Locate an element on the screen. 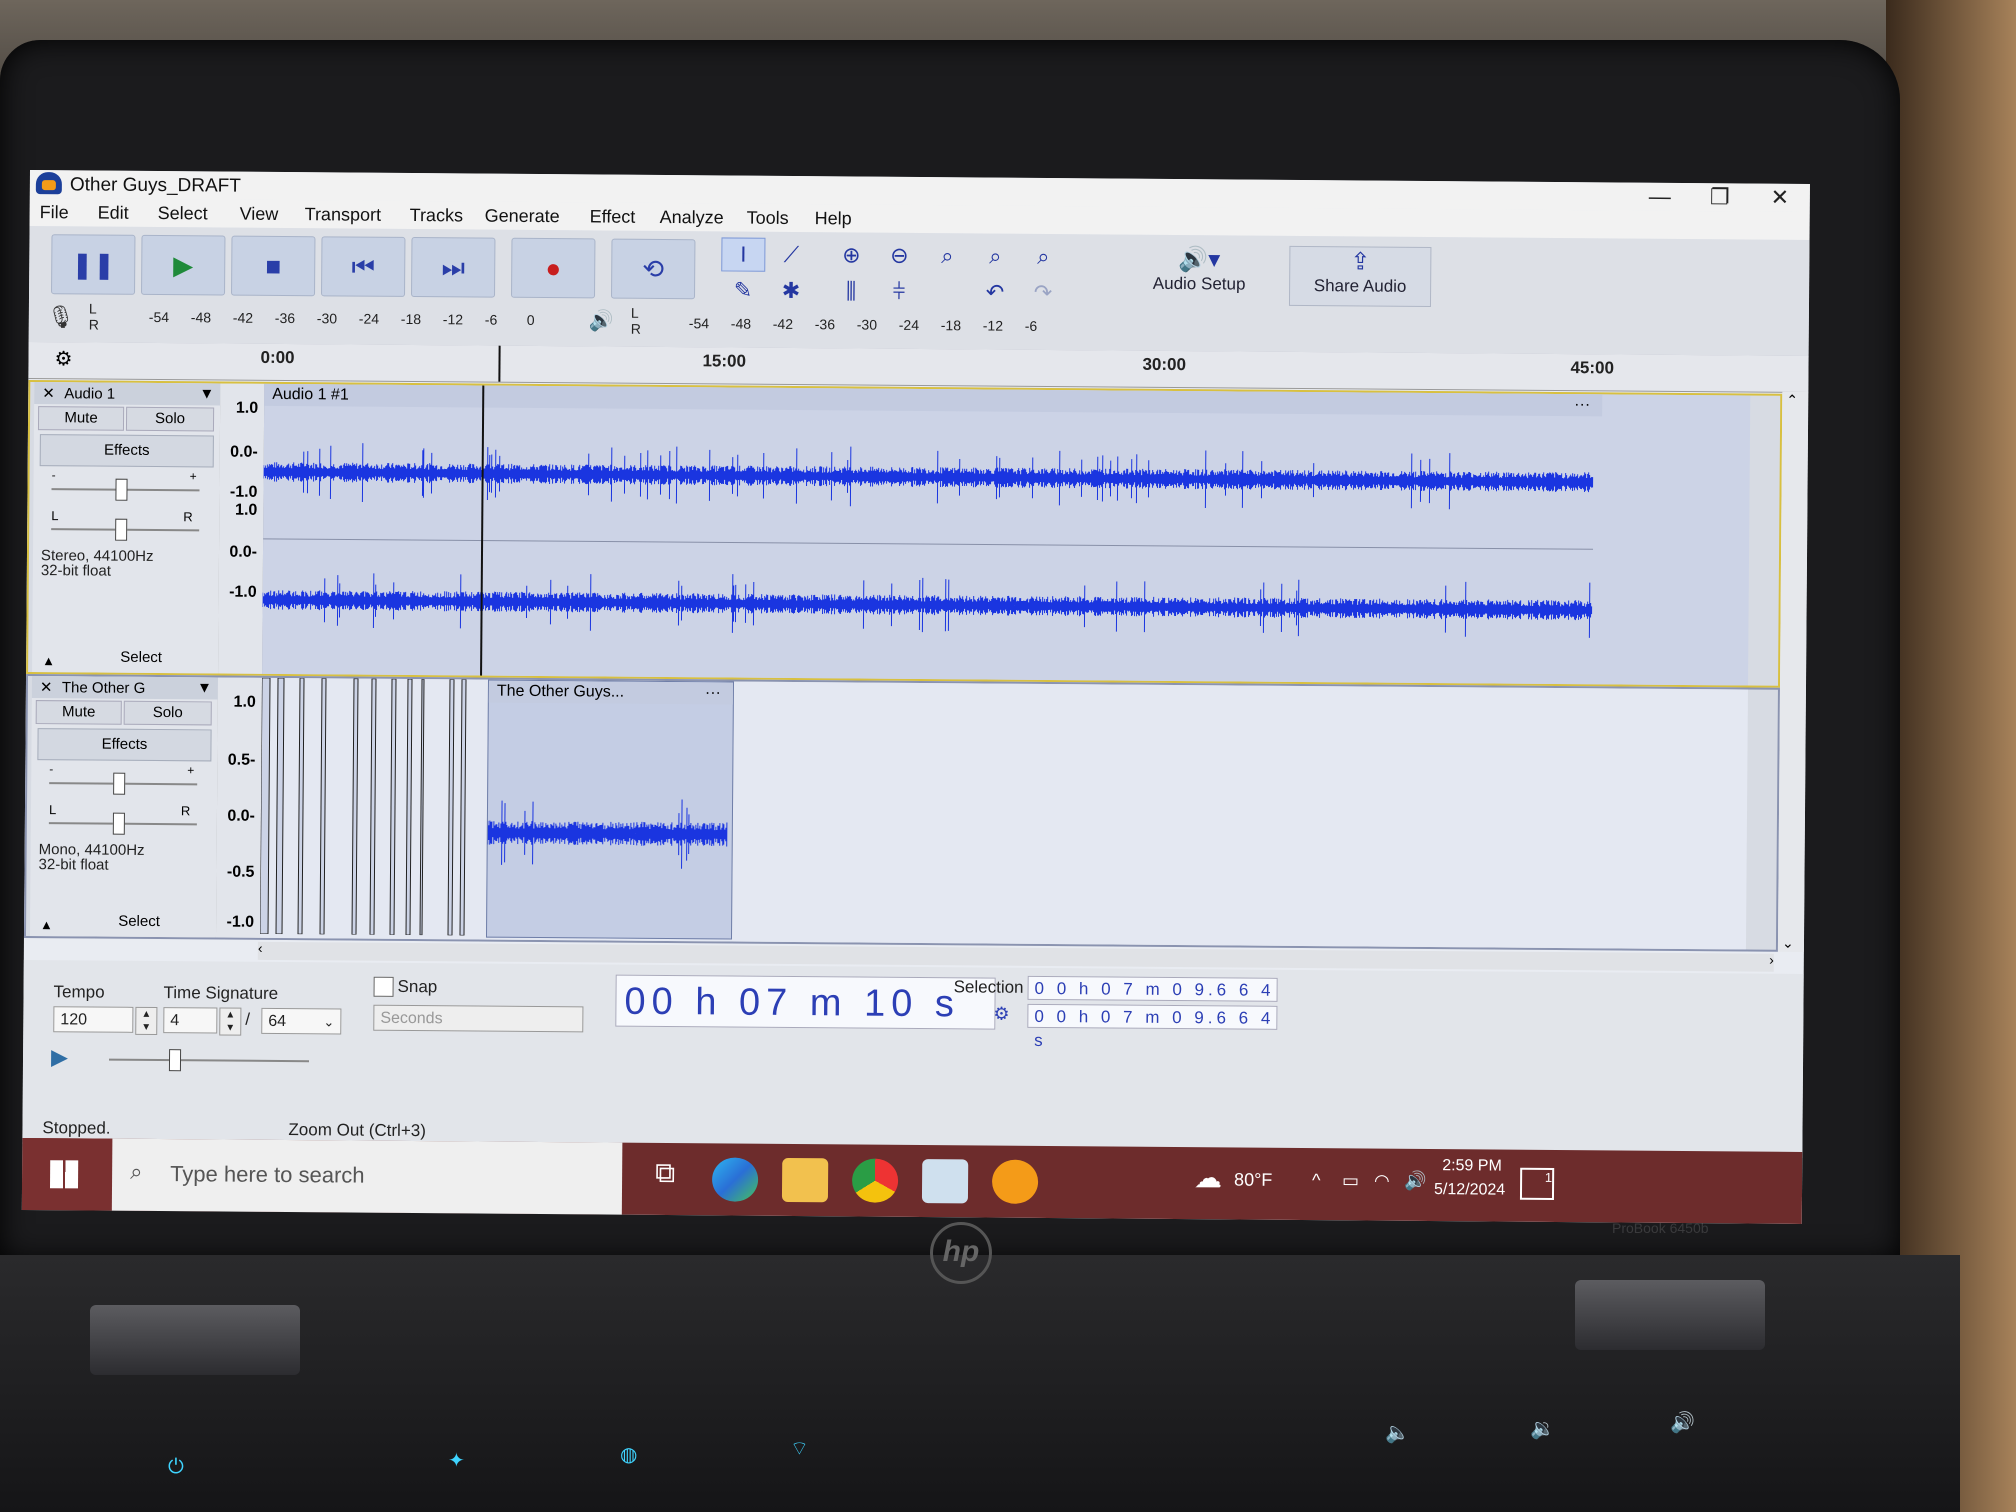 The image size is (2016, 1512). play-speed-slider is located at coordinates (209, 1060).